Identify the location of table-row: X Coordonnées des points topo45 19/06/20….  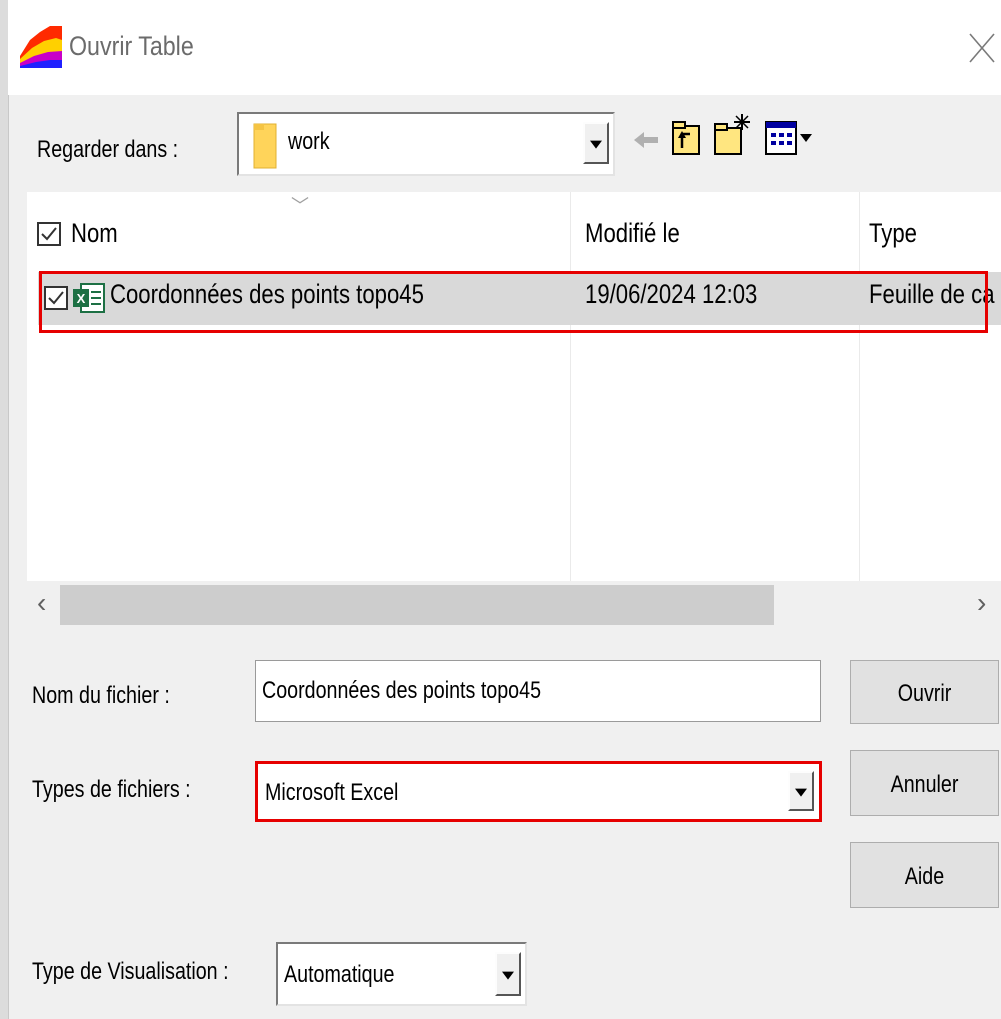
(519, 298).